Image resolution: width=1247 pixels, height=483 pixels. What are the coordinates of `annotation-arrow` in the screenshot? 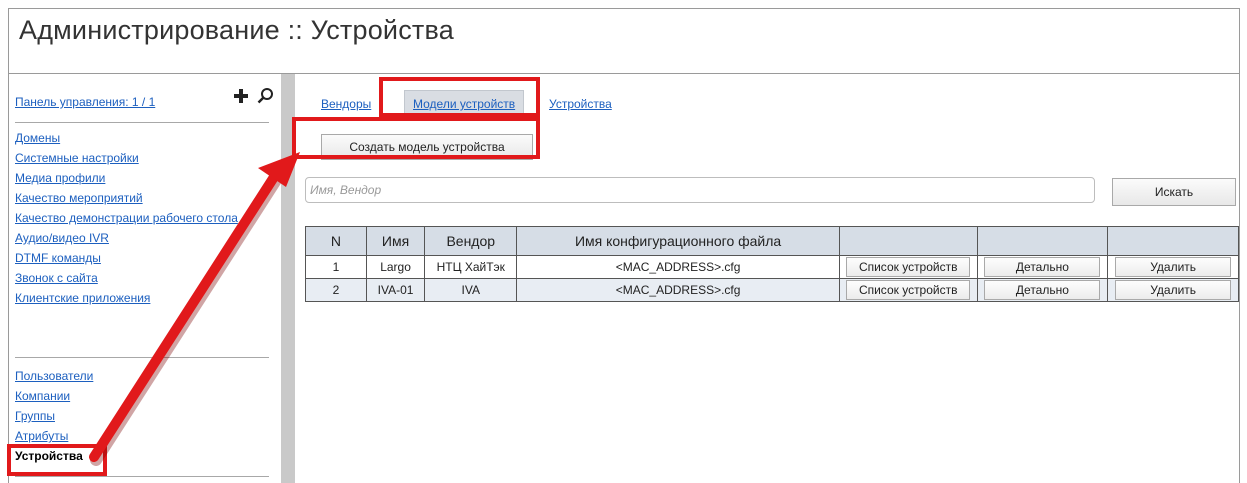 It's located at (194, 309).